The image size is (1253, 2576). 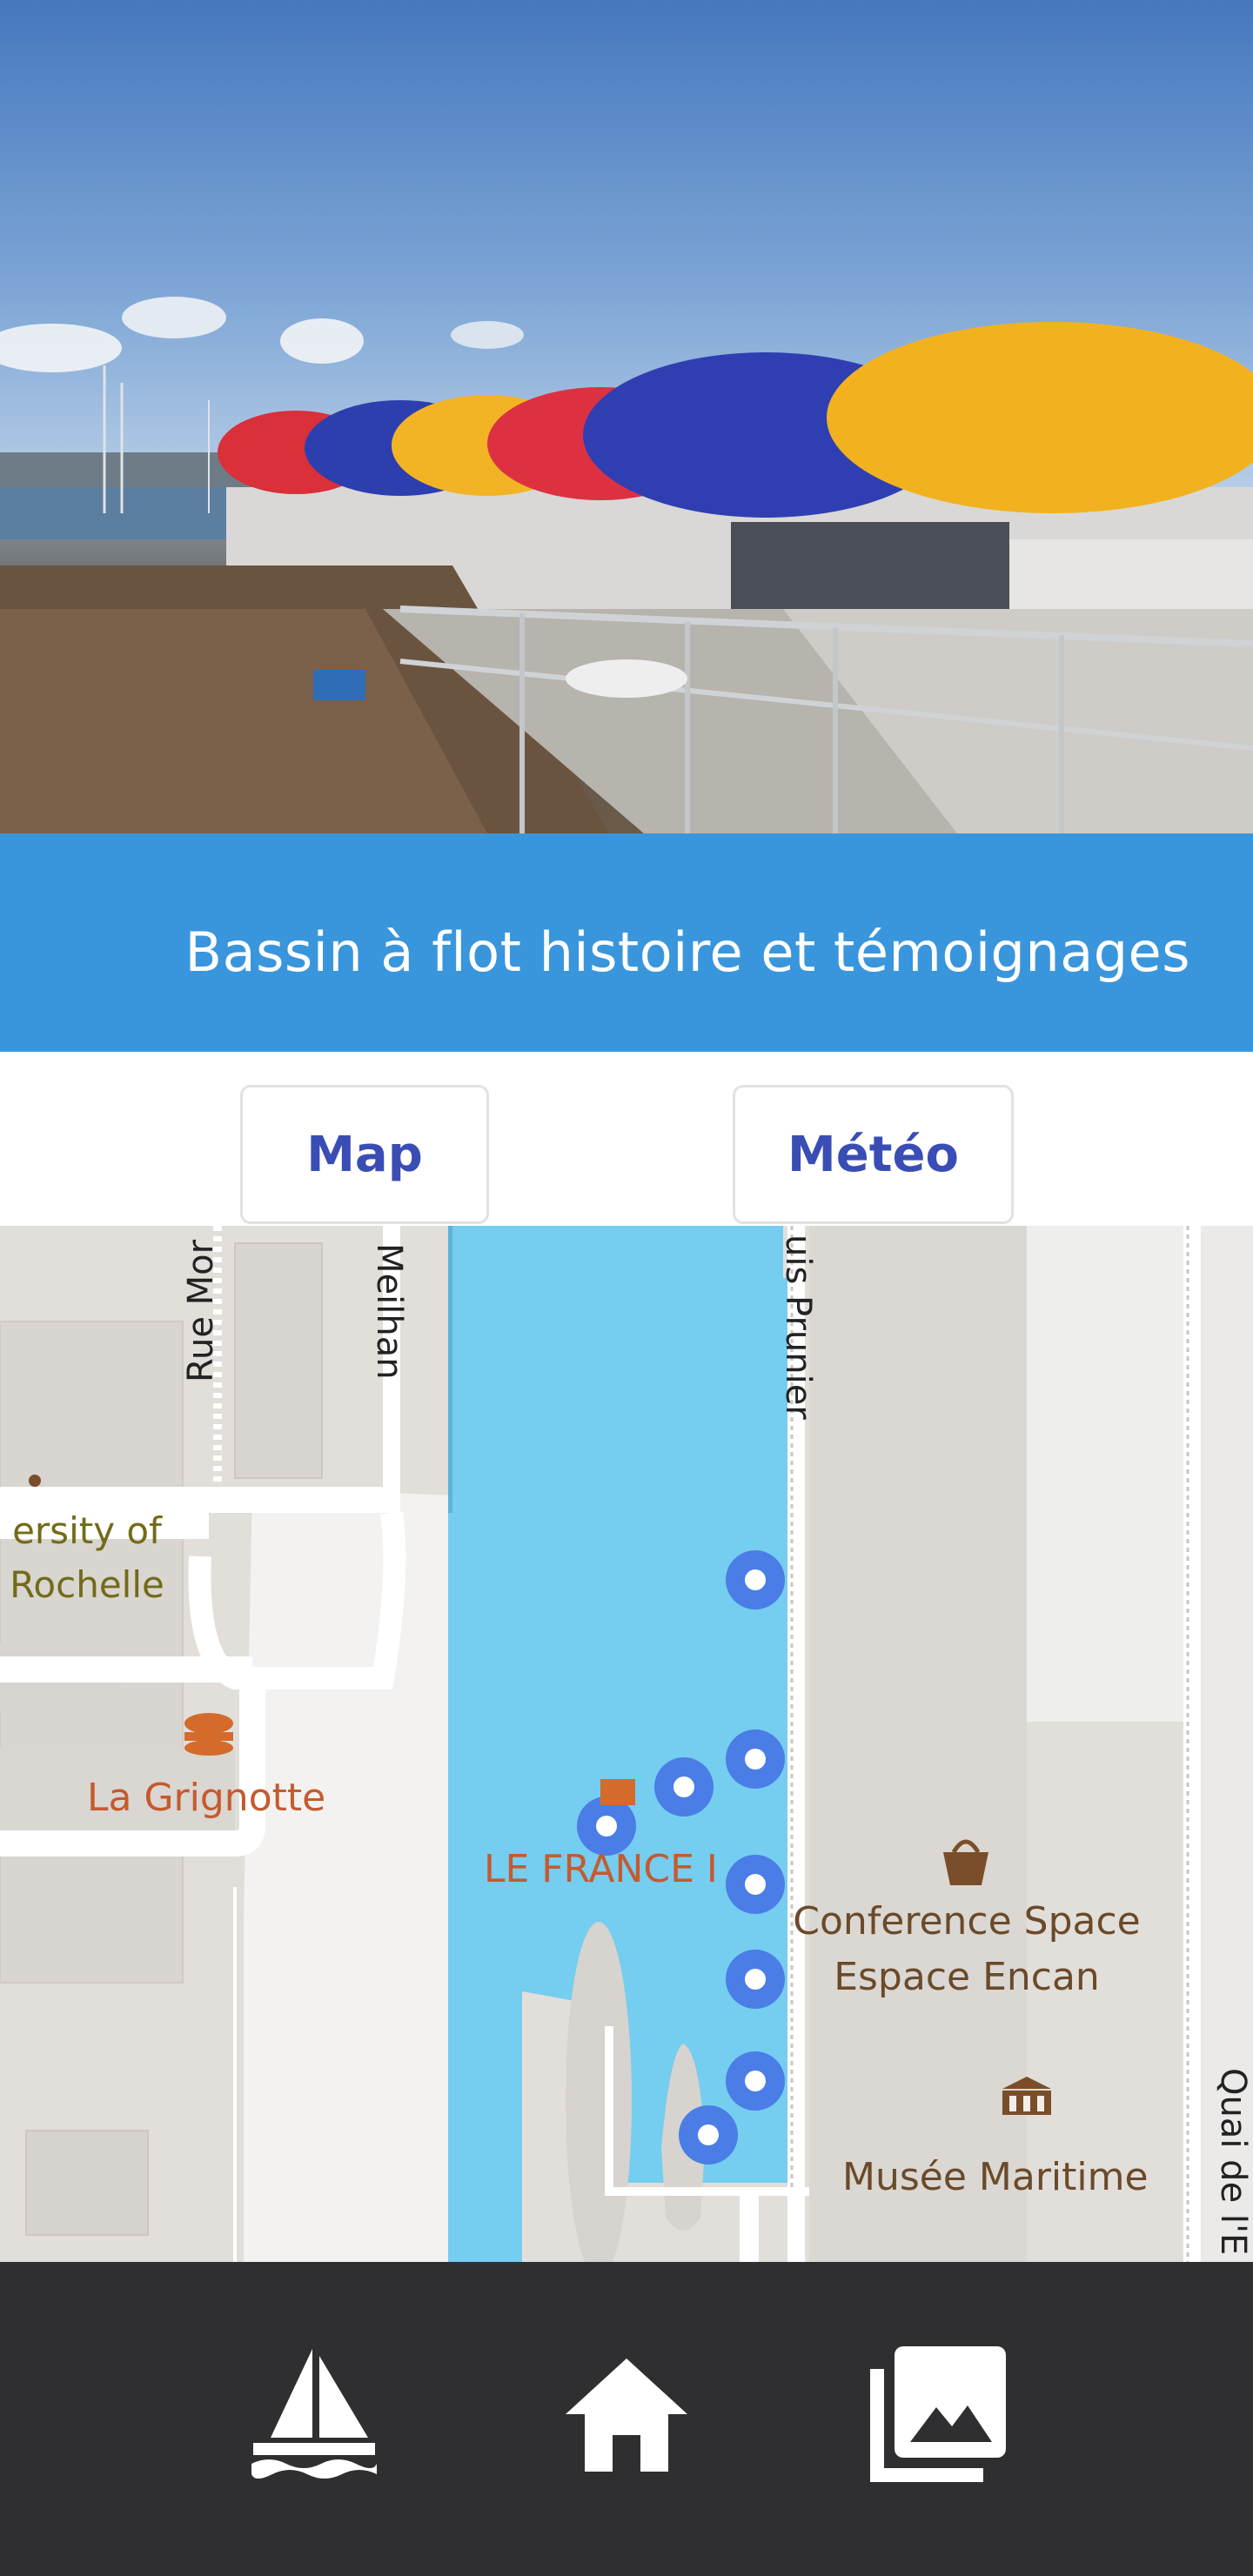 What do you see at coordinates (206, 1798) in the screenshot?
I see `place-label-la-grignotte: La Grignotte` at bounding box center [206, 1798].